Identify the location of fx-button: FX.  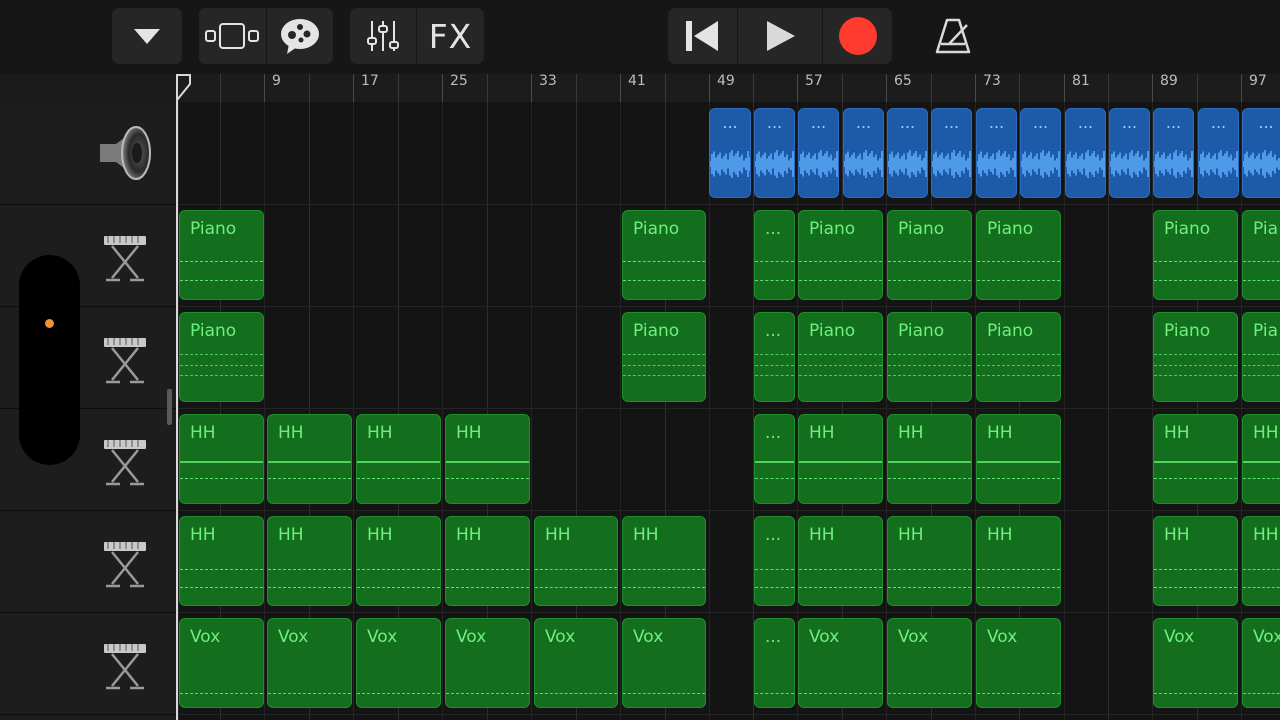
(450, 36).